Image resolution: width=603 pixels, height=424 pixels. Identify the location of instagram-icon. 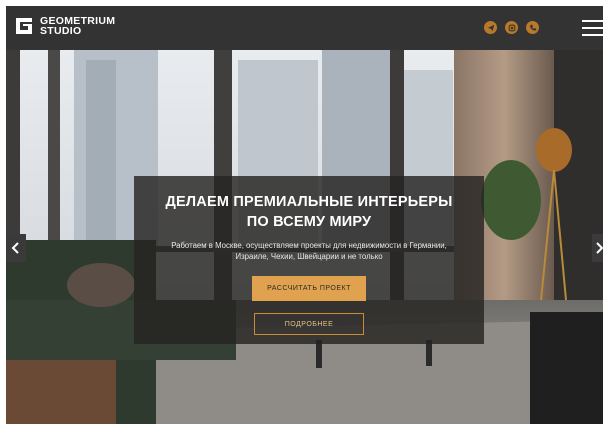
(511, 27).